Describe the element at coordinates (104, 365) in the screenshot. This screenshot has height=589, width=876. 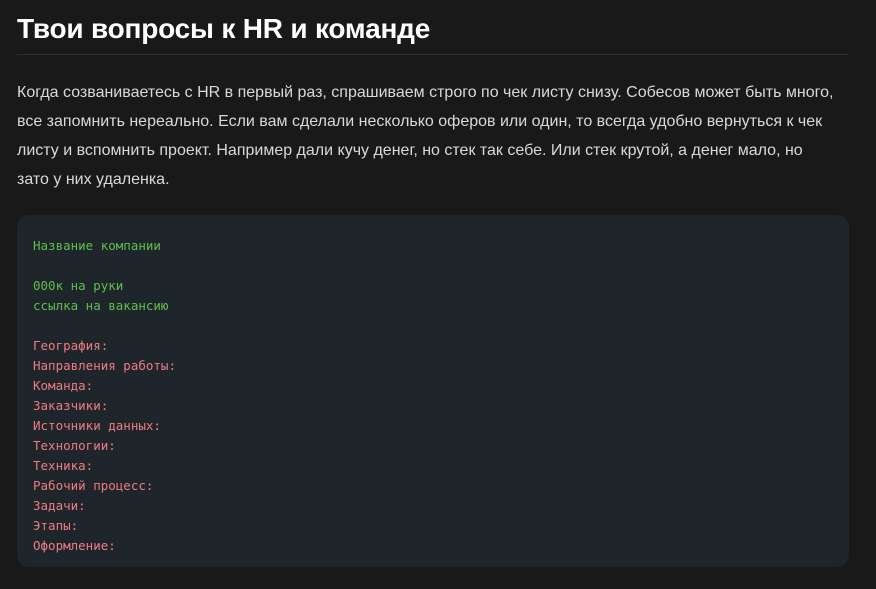
I see `code-field-work-directions: Направления работы:` at that location.